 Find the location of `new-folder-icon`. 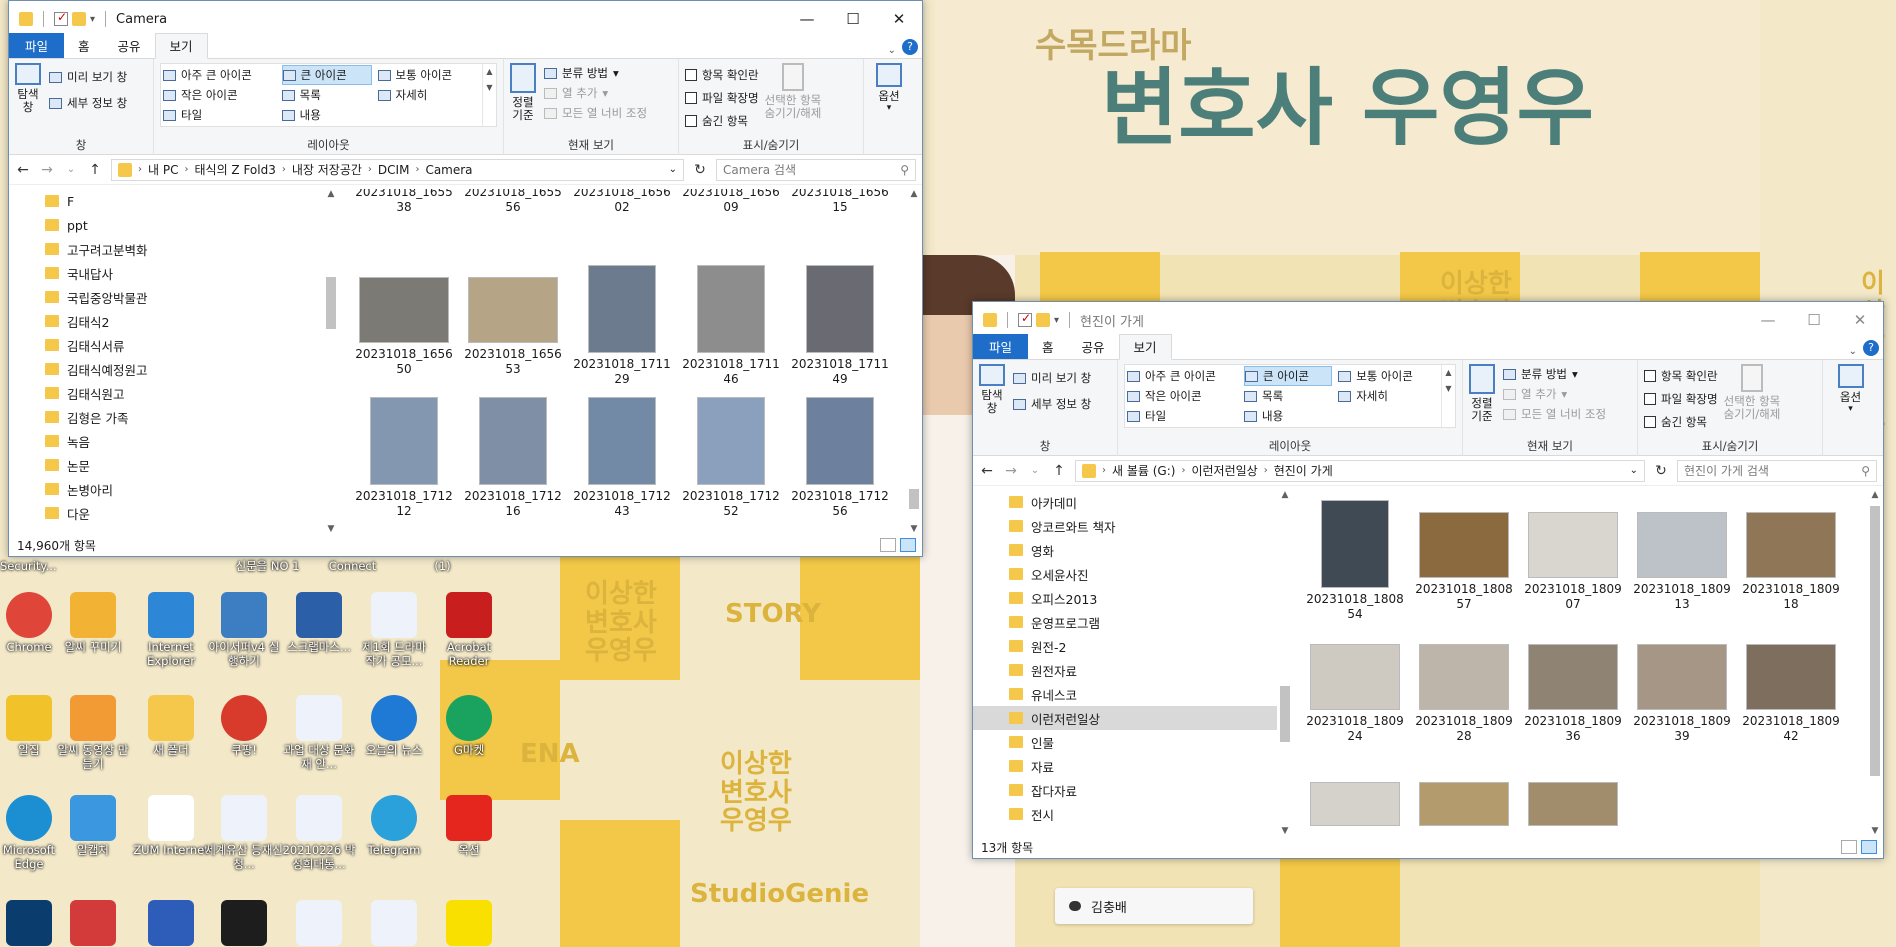

new-folder-icon is located at coordinates (1043, 320).